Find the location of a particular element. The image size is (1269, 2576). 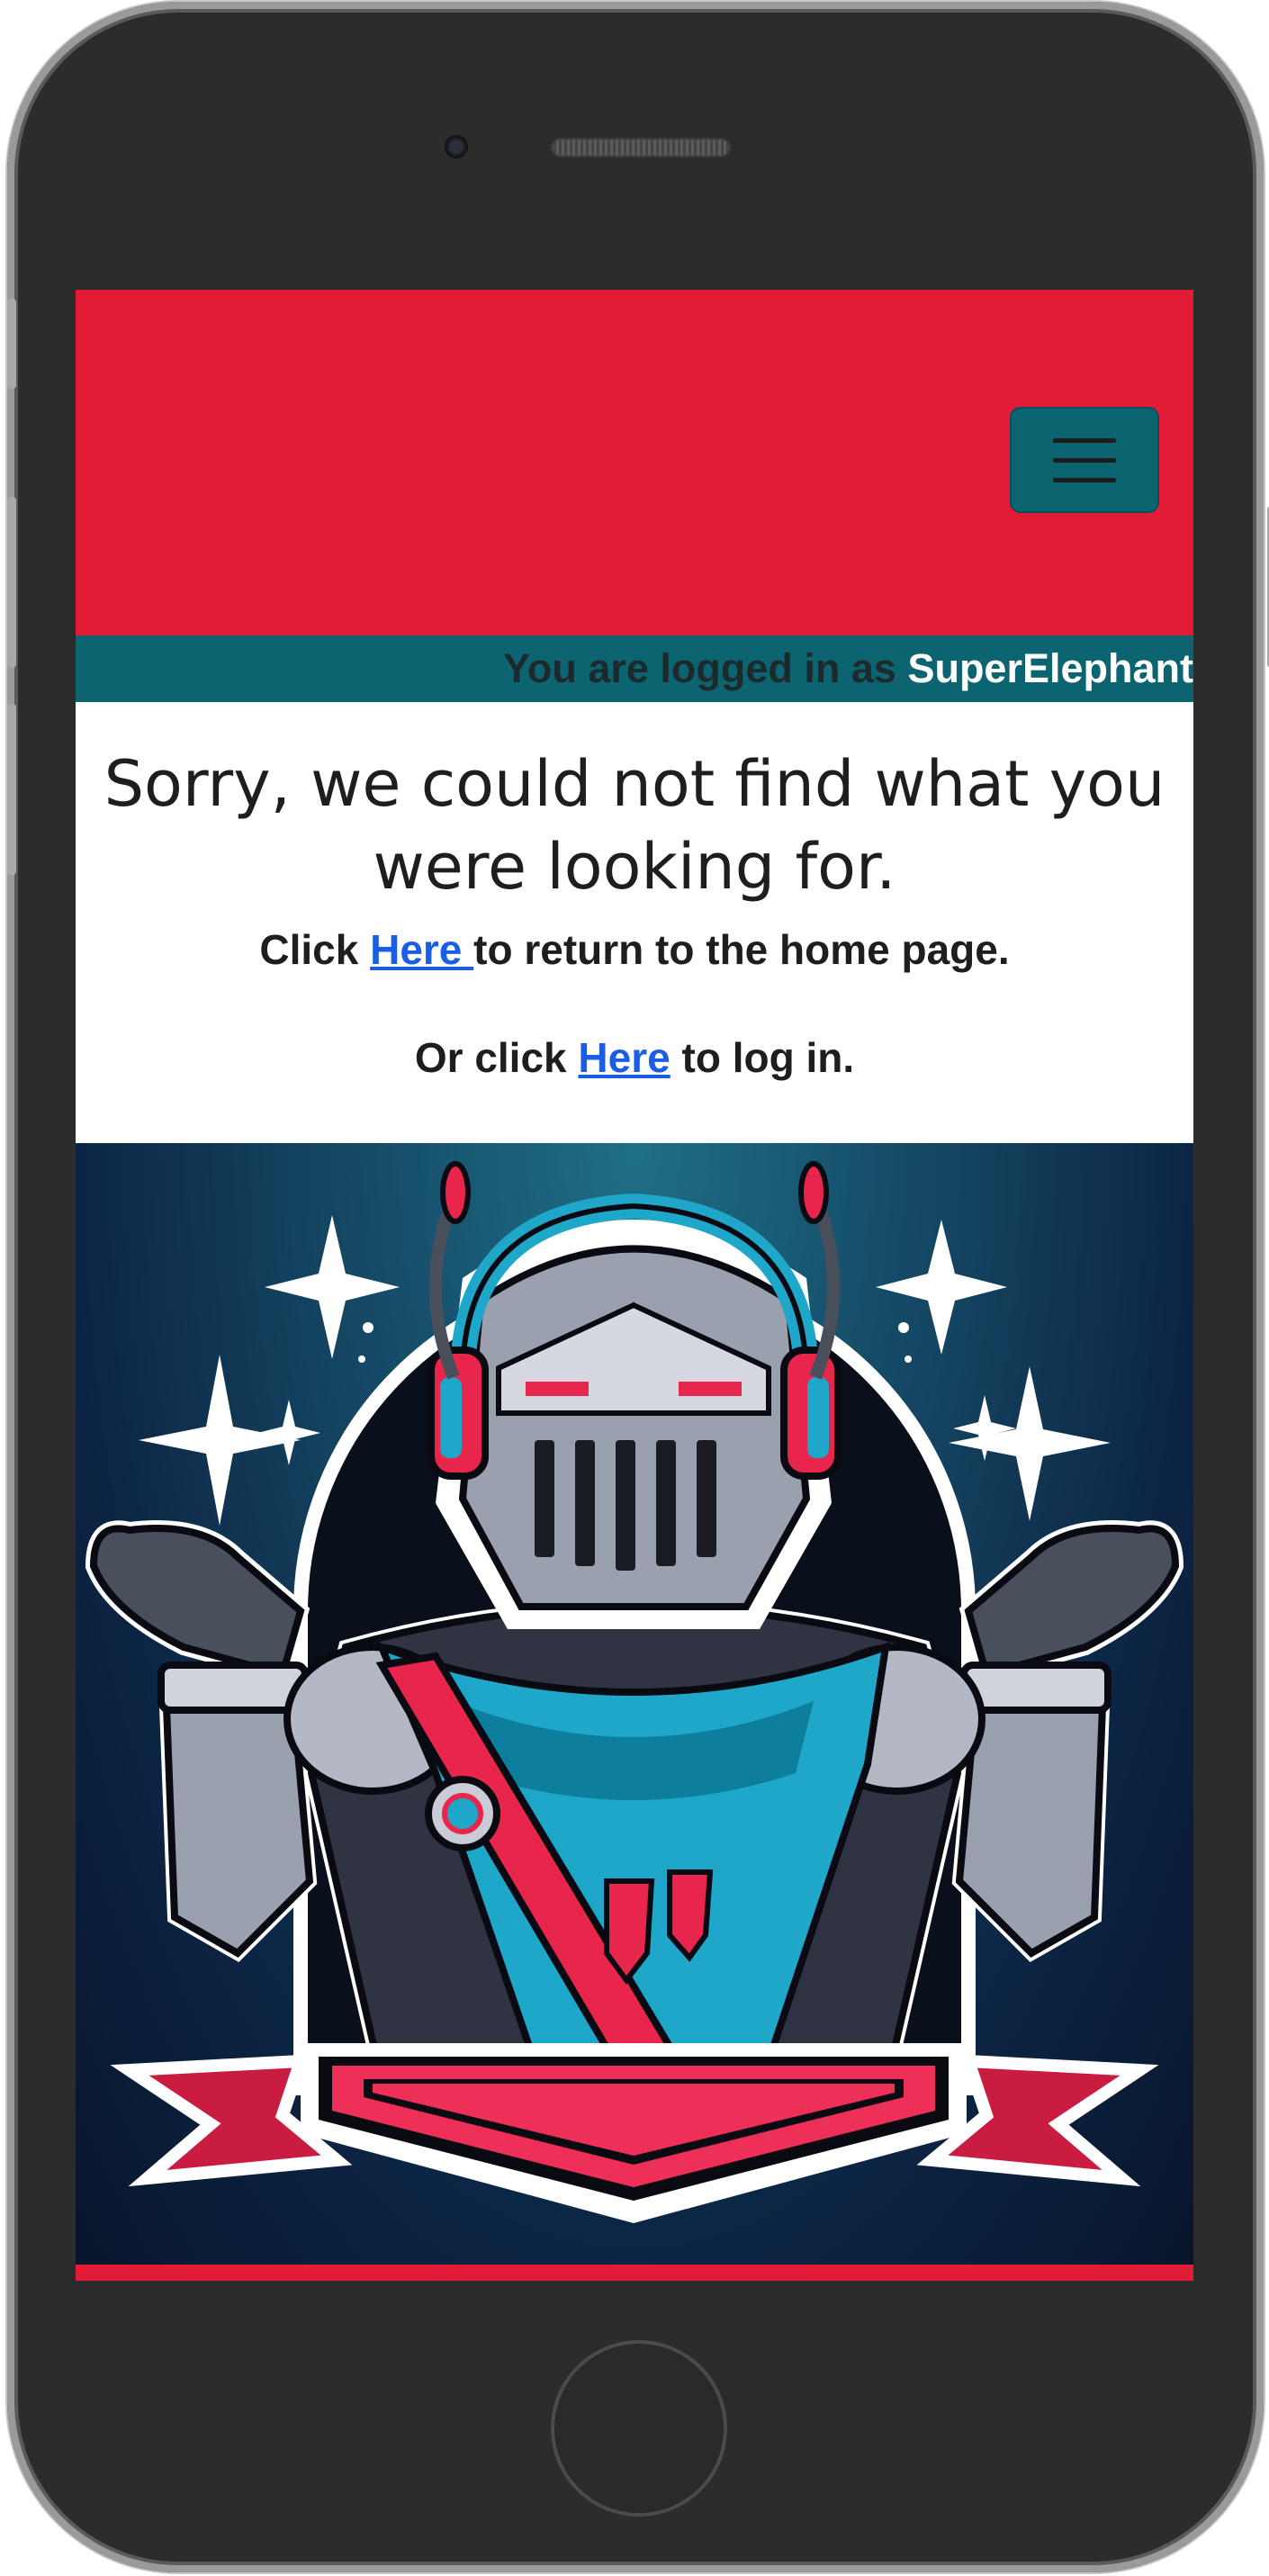

home-button is located at coordinates (639, 2428).